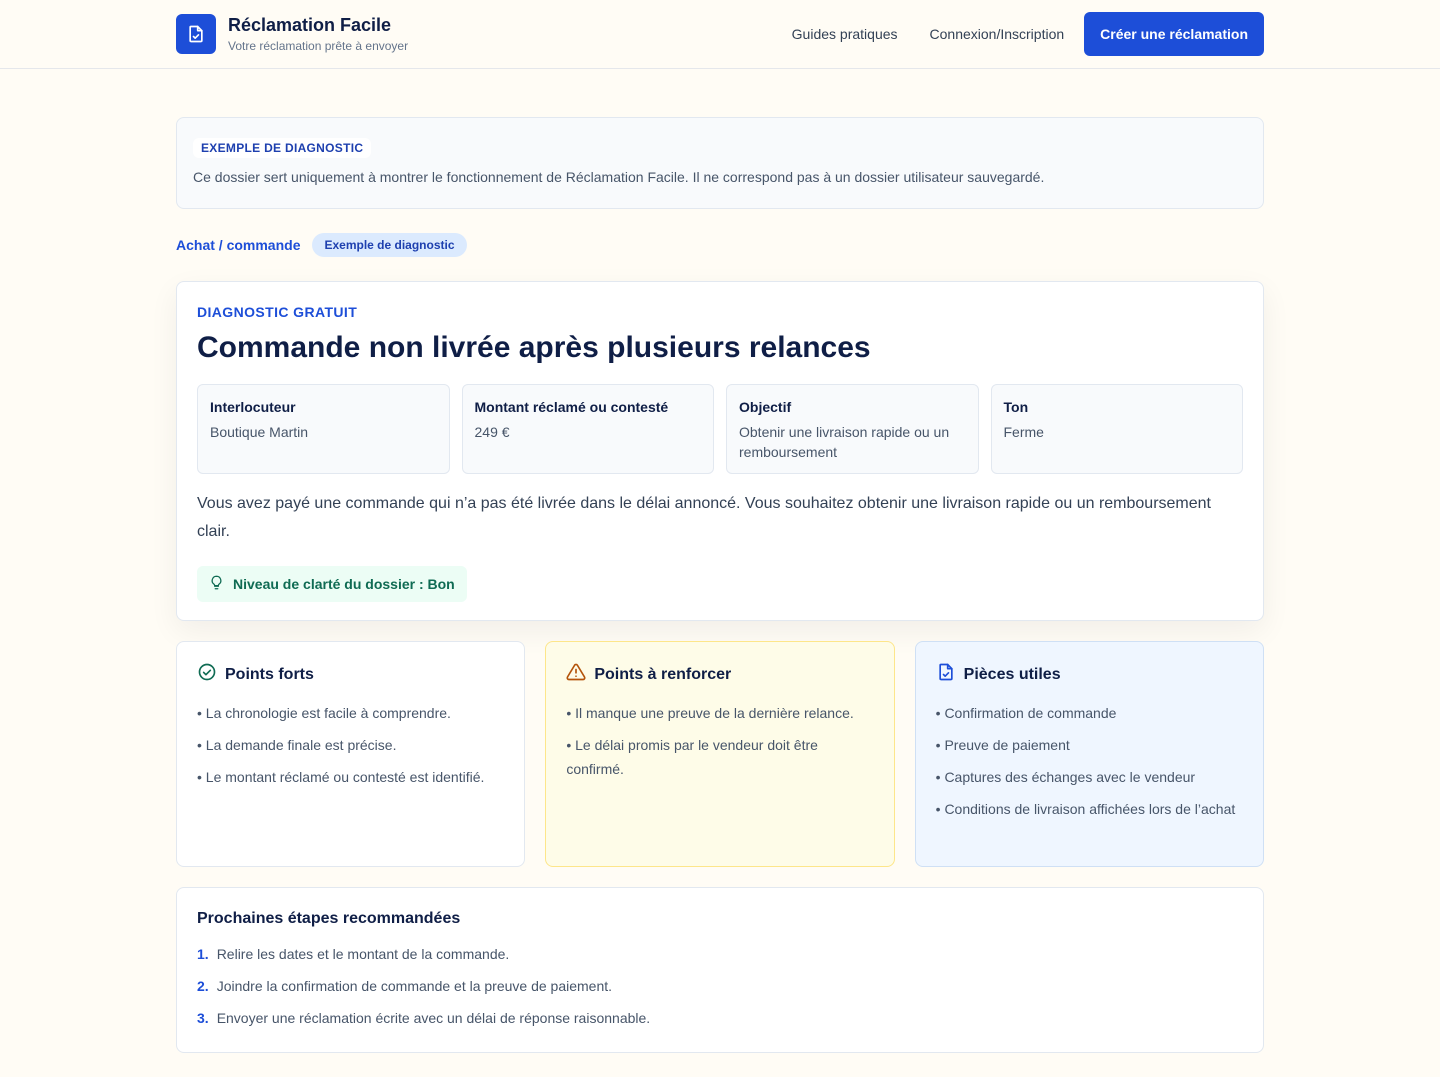 The height and width of the screenshot is (1077, 1440). I want to click on lightbulb-icon, so click(216, 584).